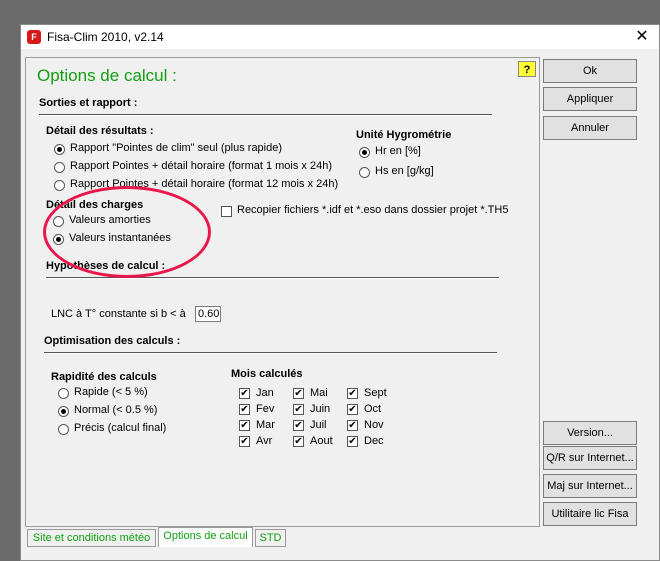  I want to click on tab-1: Options de calcul, so click(205, 537).